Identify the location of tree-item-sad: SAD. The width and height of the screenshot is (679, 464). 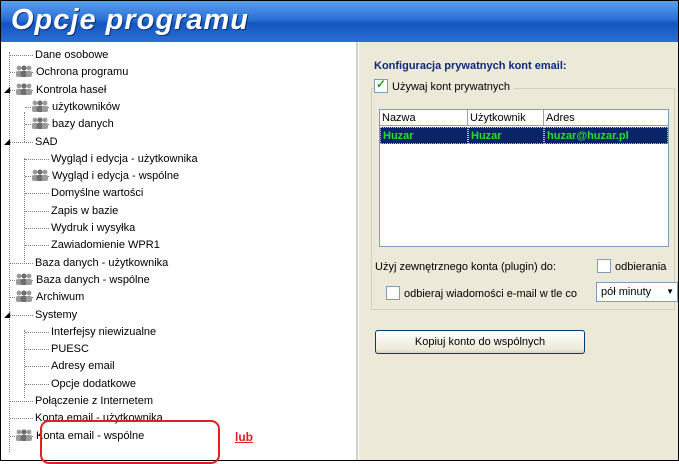
(46, 142).